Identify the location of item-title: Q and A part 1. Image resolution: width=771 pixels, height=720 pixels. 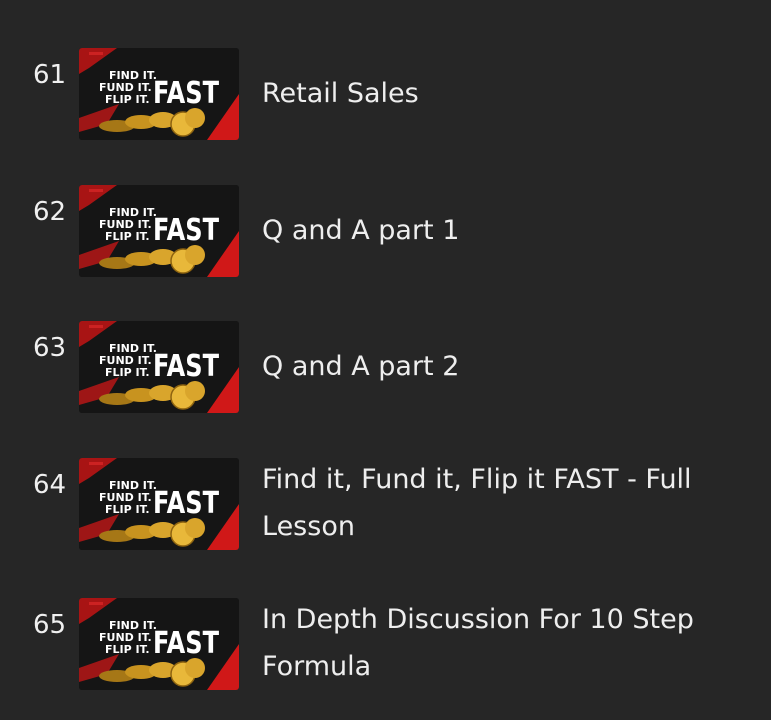
(497, 230).